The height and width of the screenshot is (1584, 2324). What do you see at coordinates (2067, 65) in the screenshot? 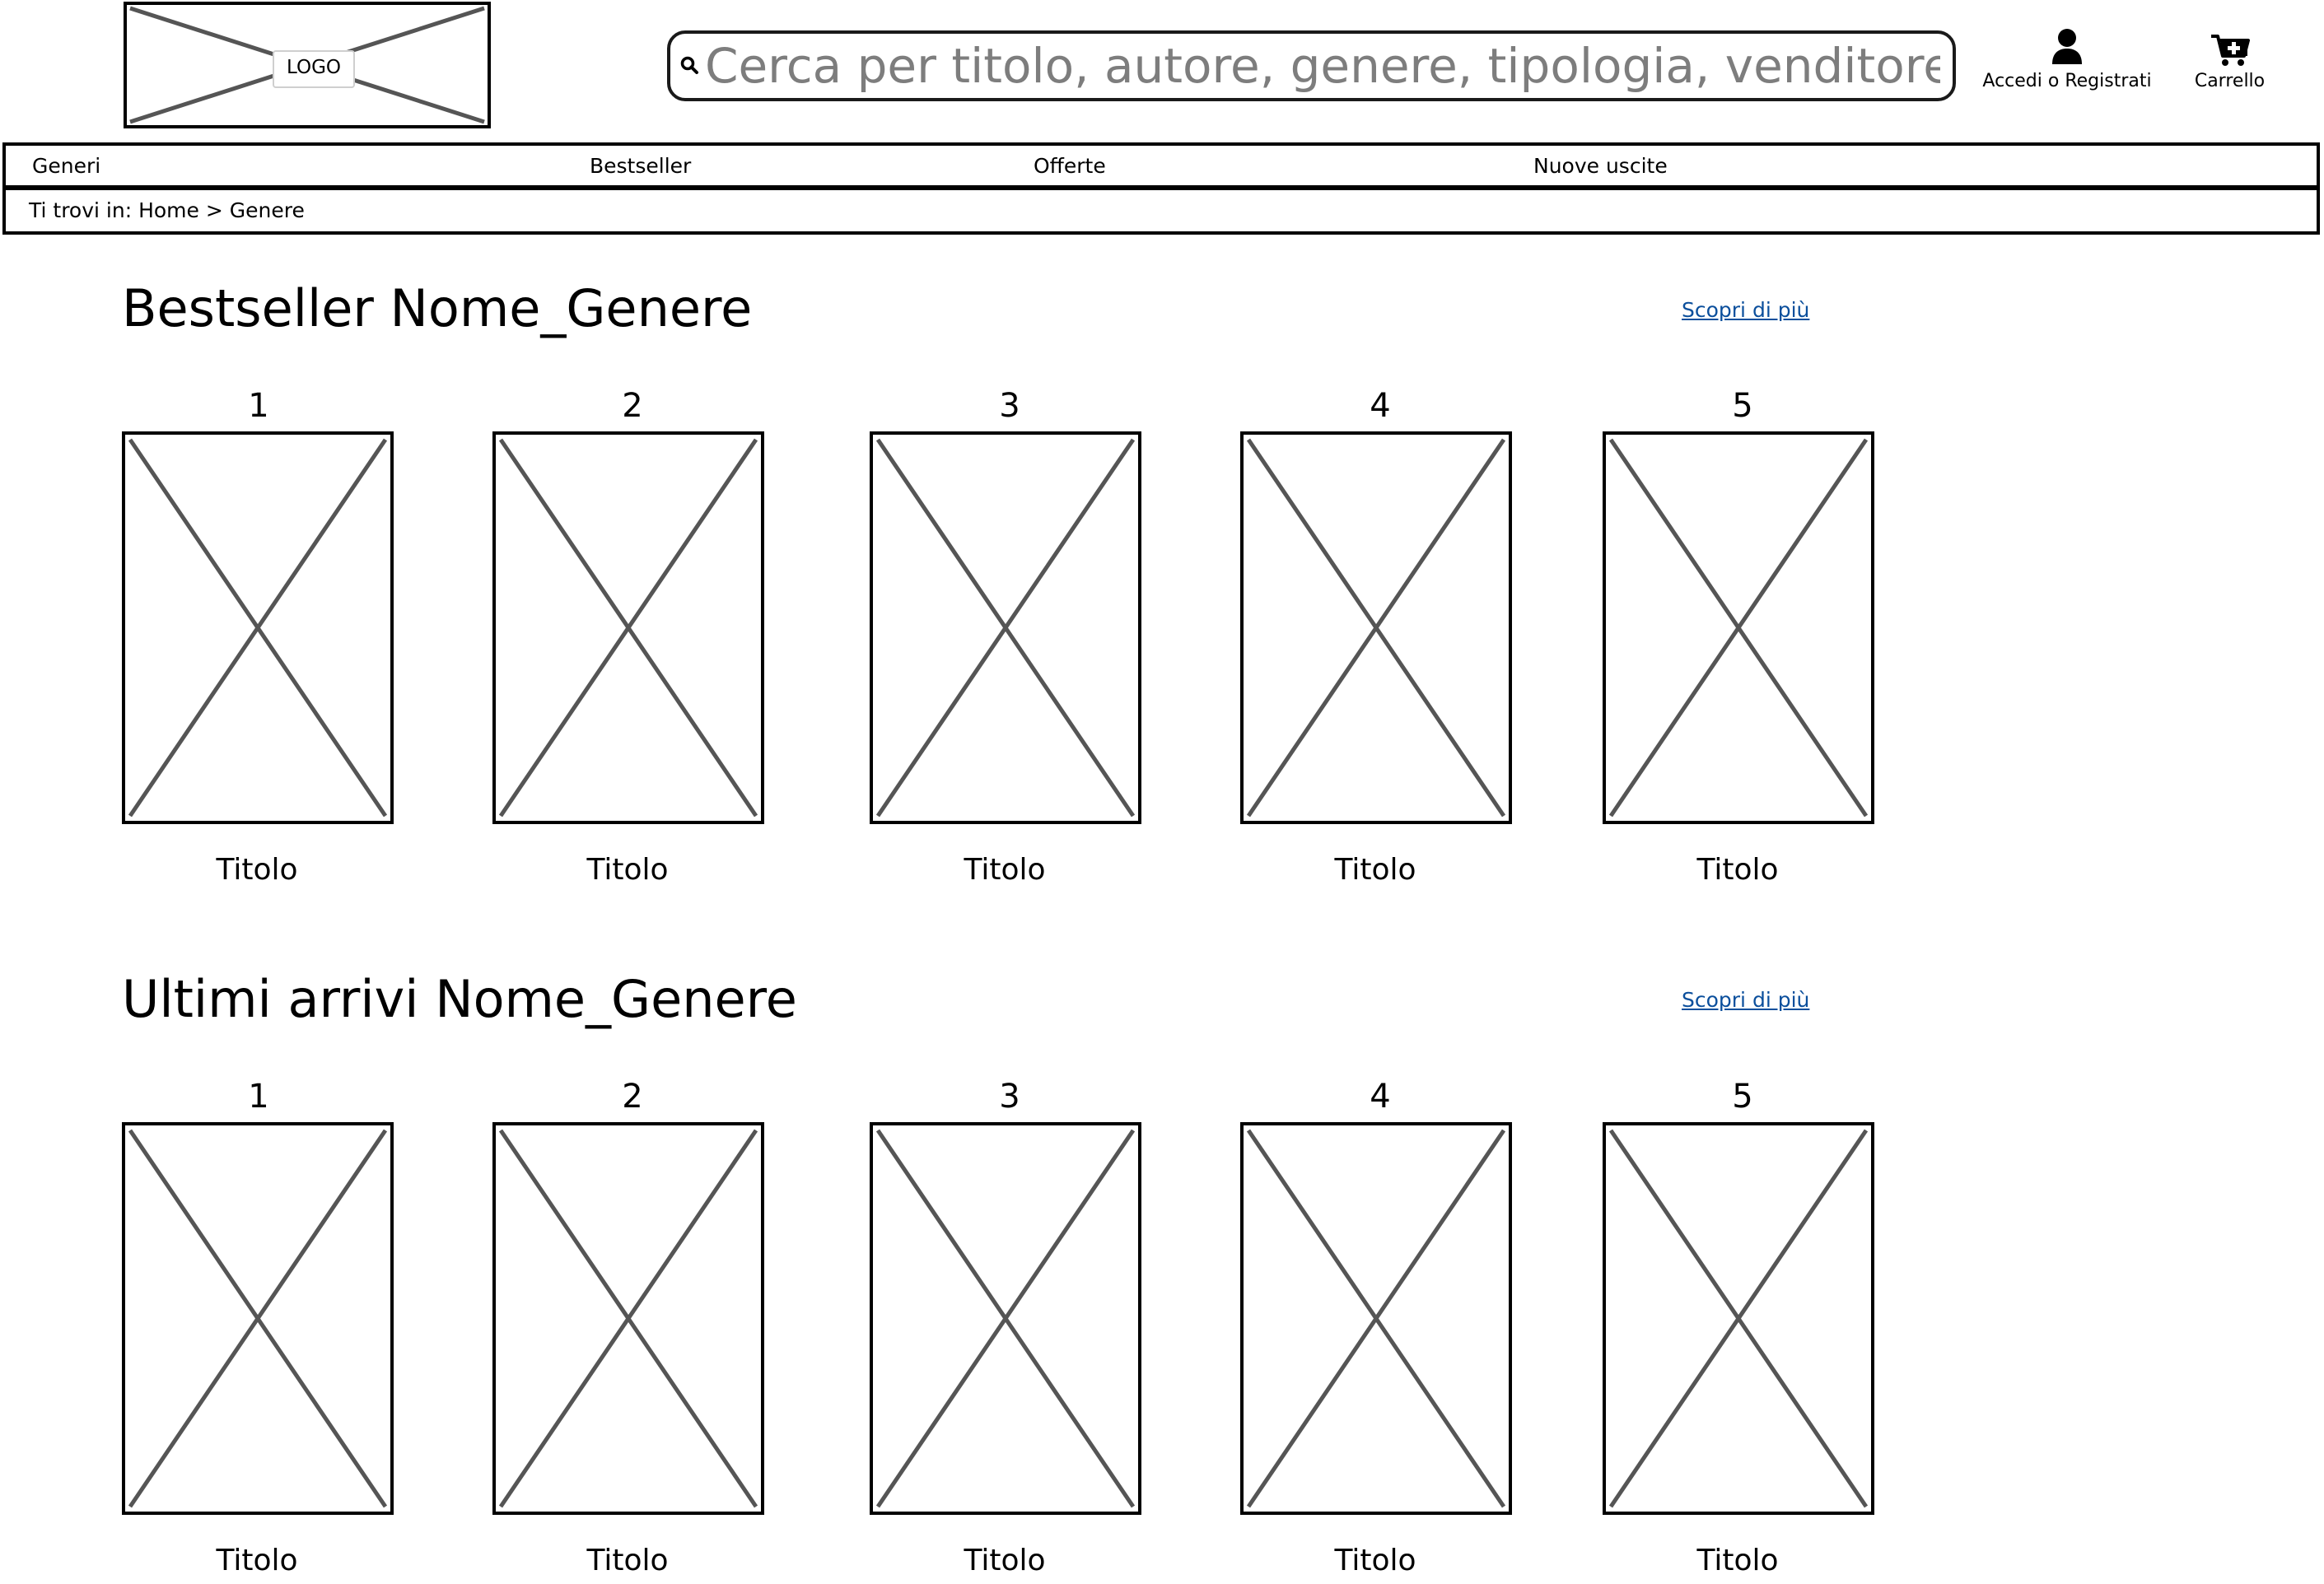
I see `account-button: Accedi o Registrati` at bounding box center [2067, 65].